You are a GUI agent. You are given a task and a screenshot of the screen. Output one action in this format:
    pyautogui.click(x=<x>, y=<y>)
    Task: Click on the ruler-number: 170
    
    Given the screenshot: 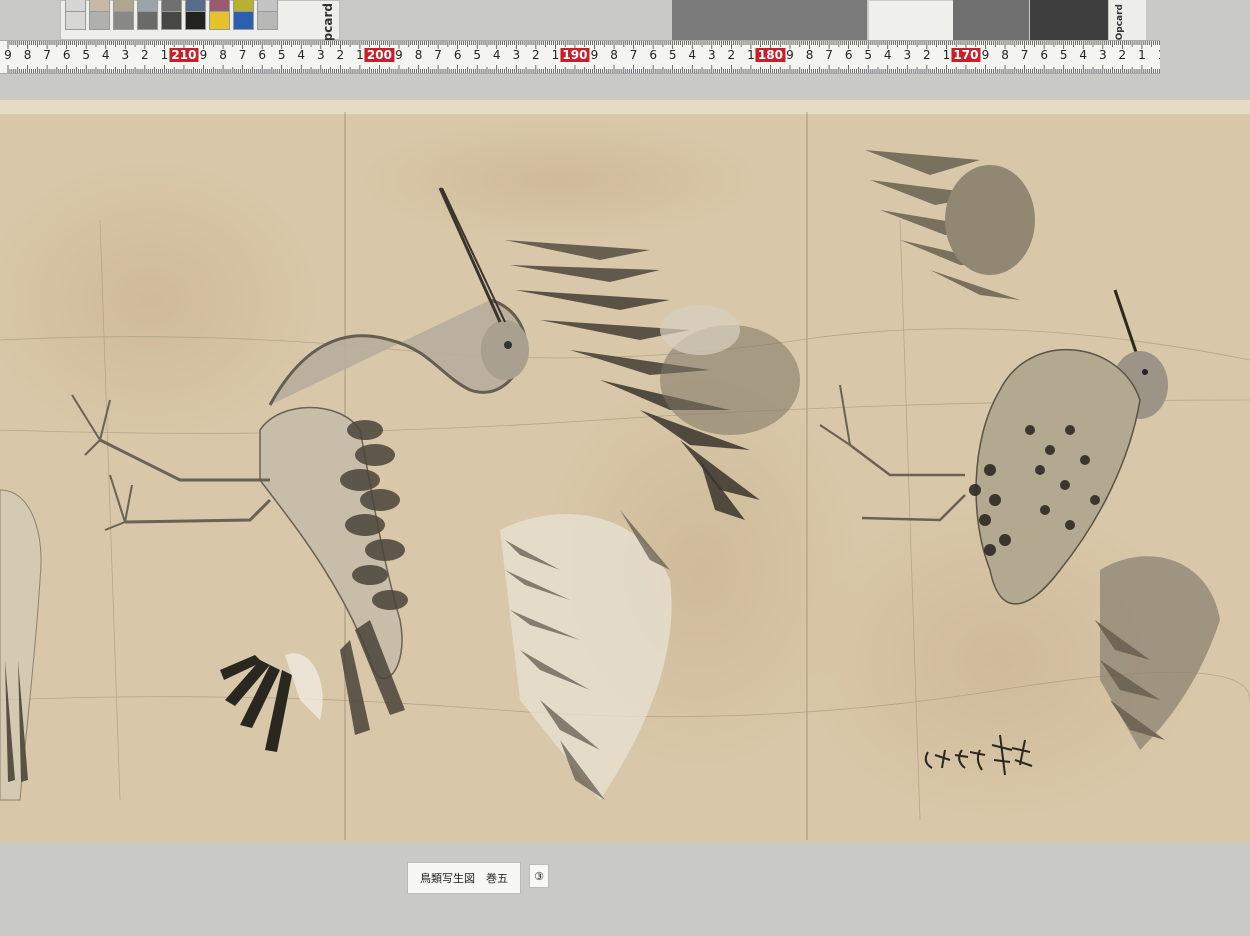 What is the action you would take?
    pyautogui.click(x=966, y=55)
    